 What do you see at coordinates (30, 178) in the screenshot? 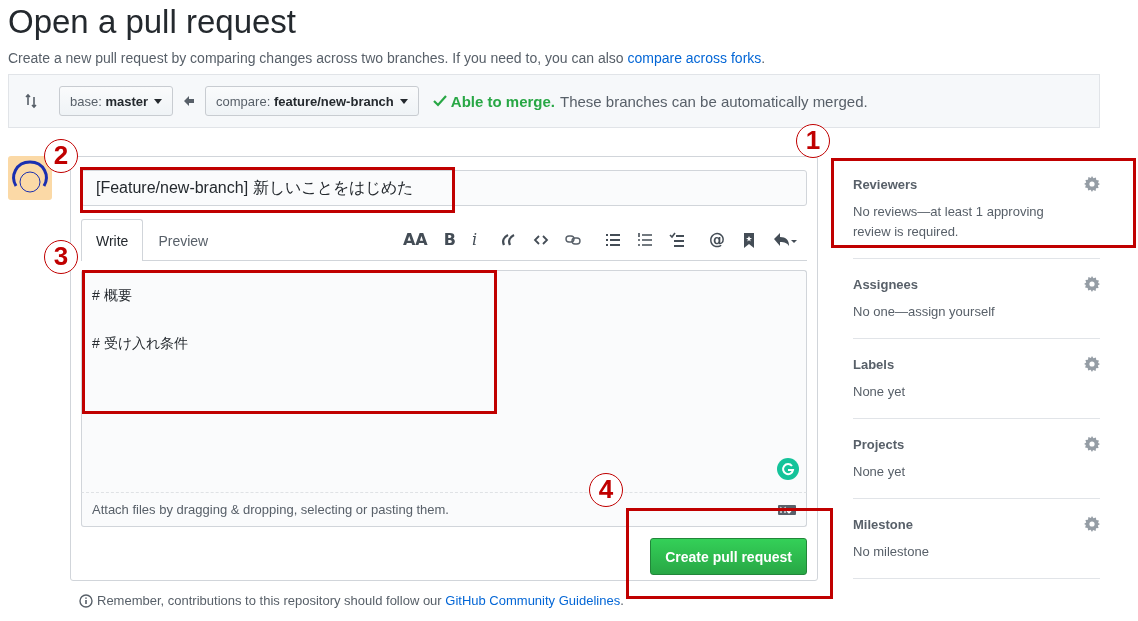
I see `avatar-drawing` at bounding box center [30, 178].